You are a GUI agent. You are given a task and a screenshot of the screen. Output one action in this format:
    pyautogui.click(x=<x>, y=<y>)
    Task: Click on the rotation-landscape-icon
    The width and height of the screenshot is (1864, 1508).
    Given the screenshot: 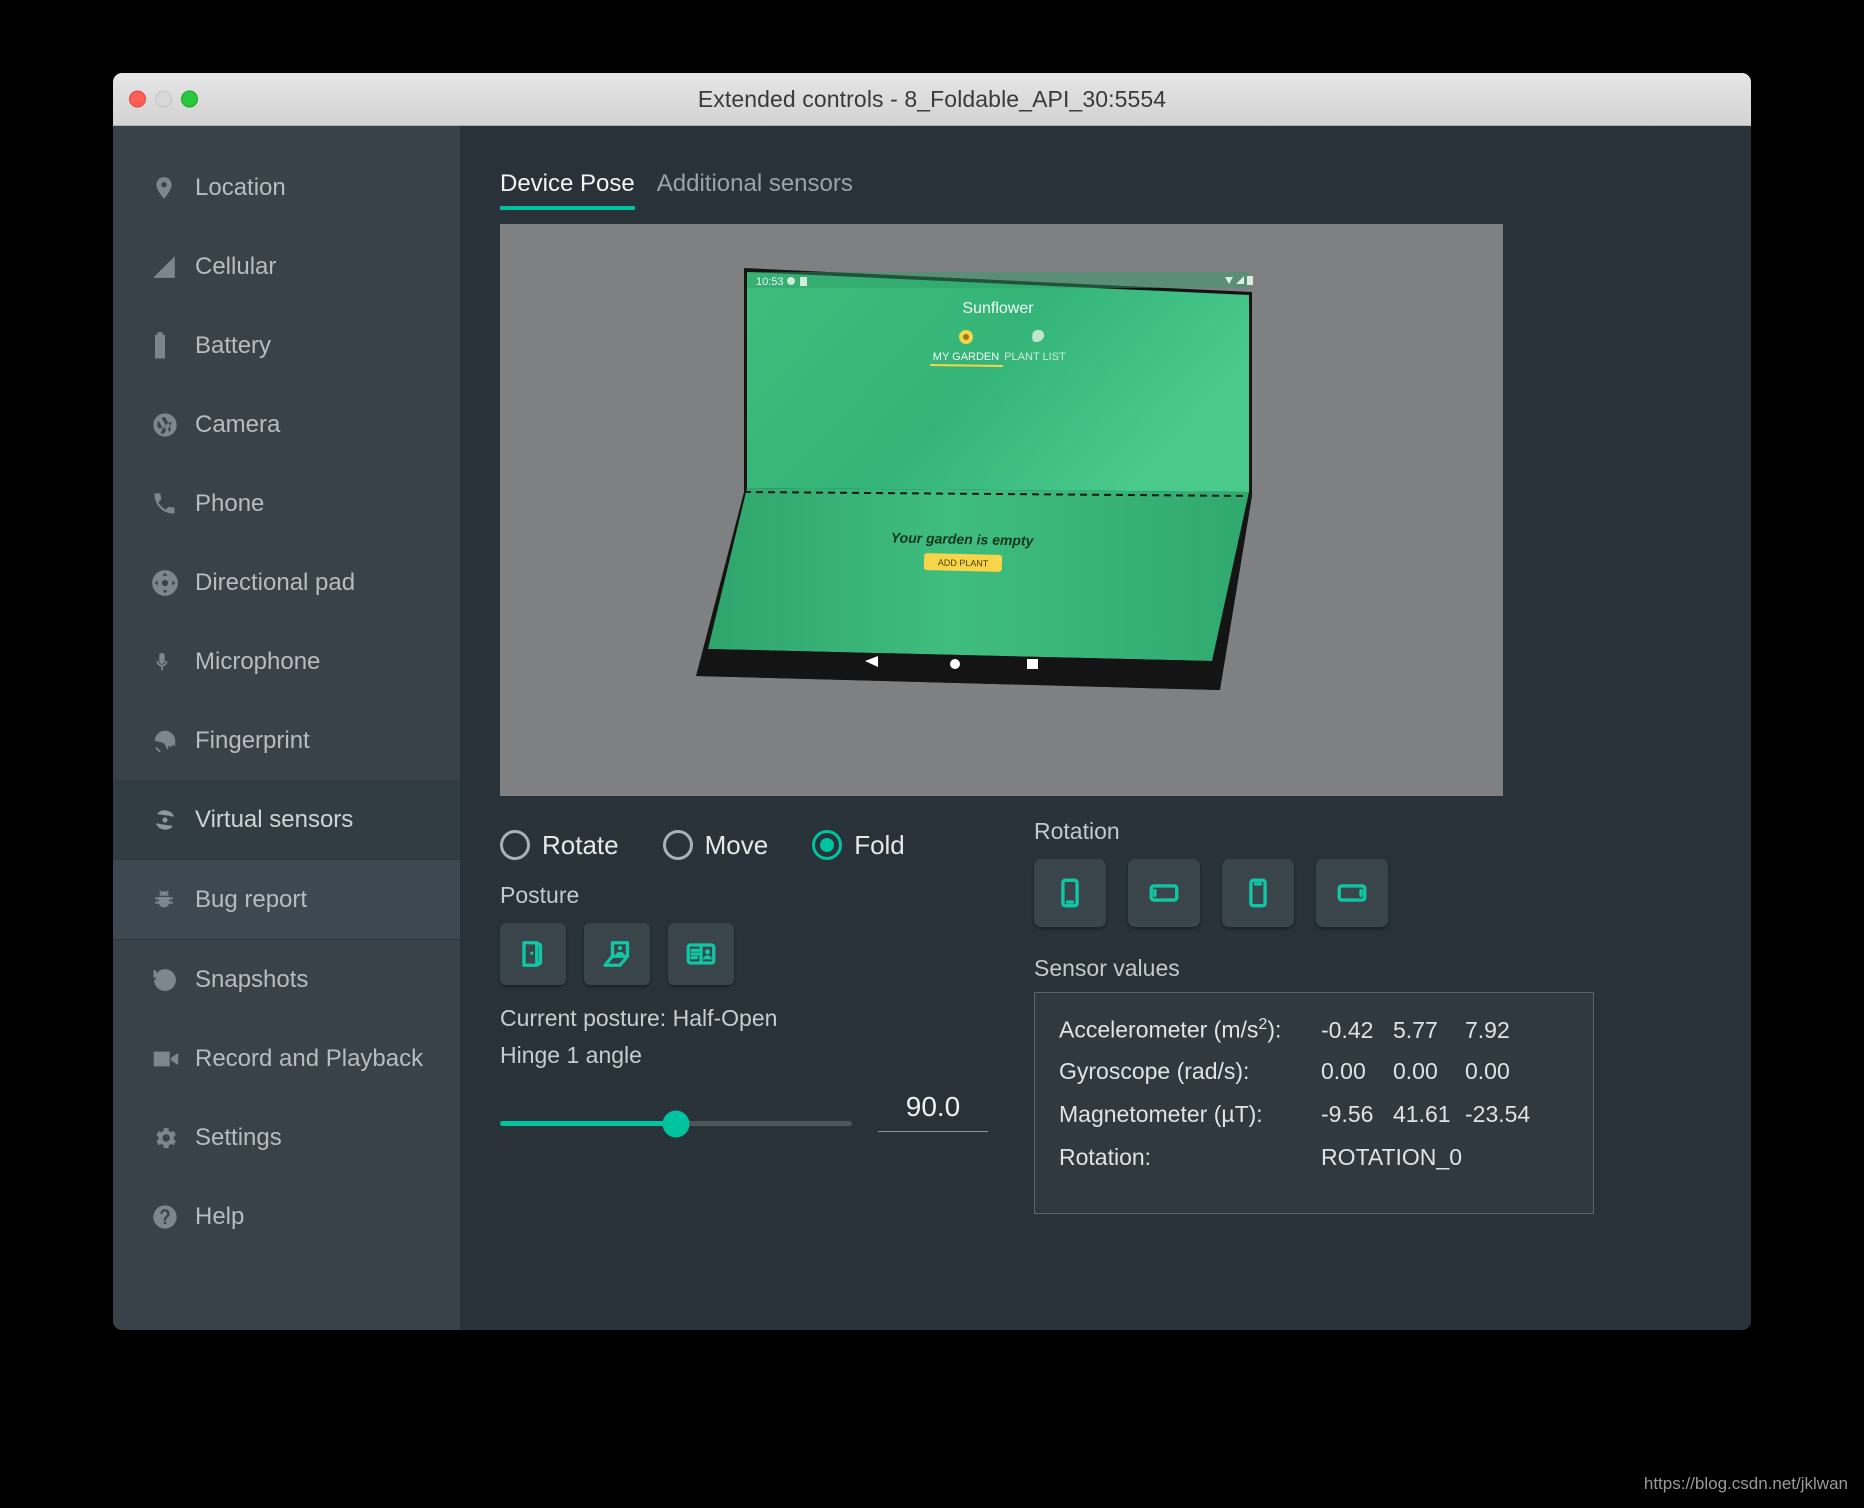 What is the action you would take?
    pyautogui.click(x=1164, y=893)
    